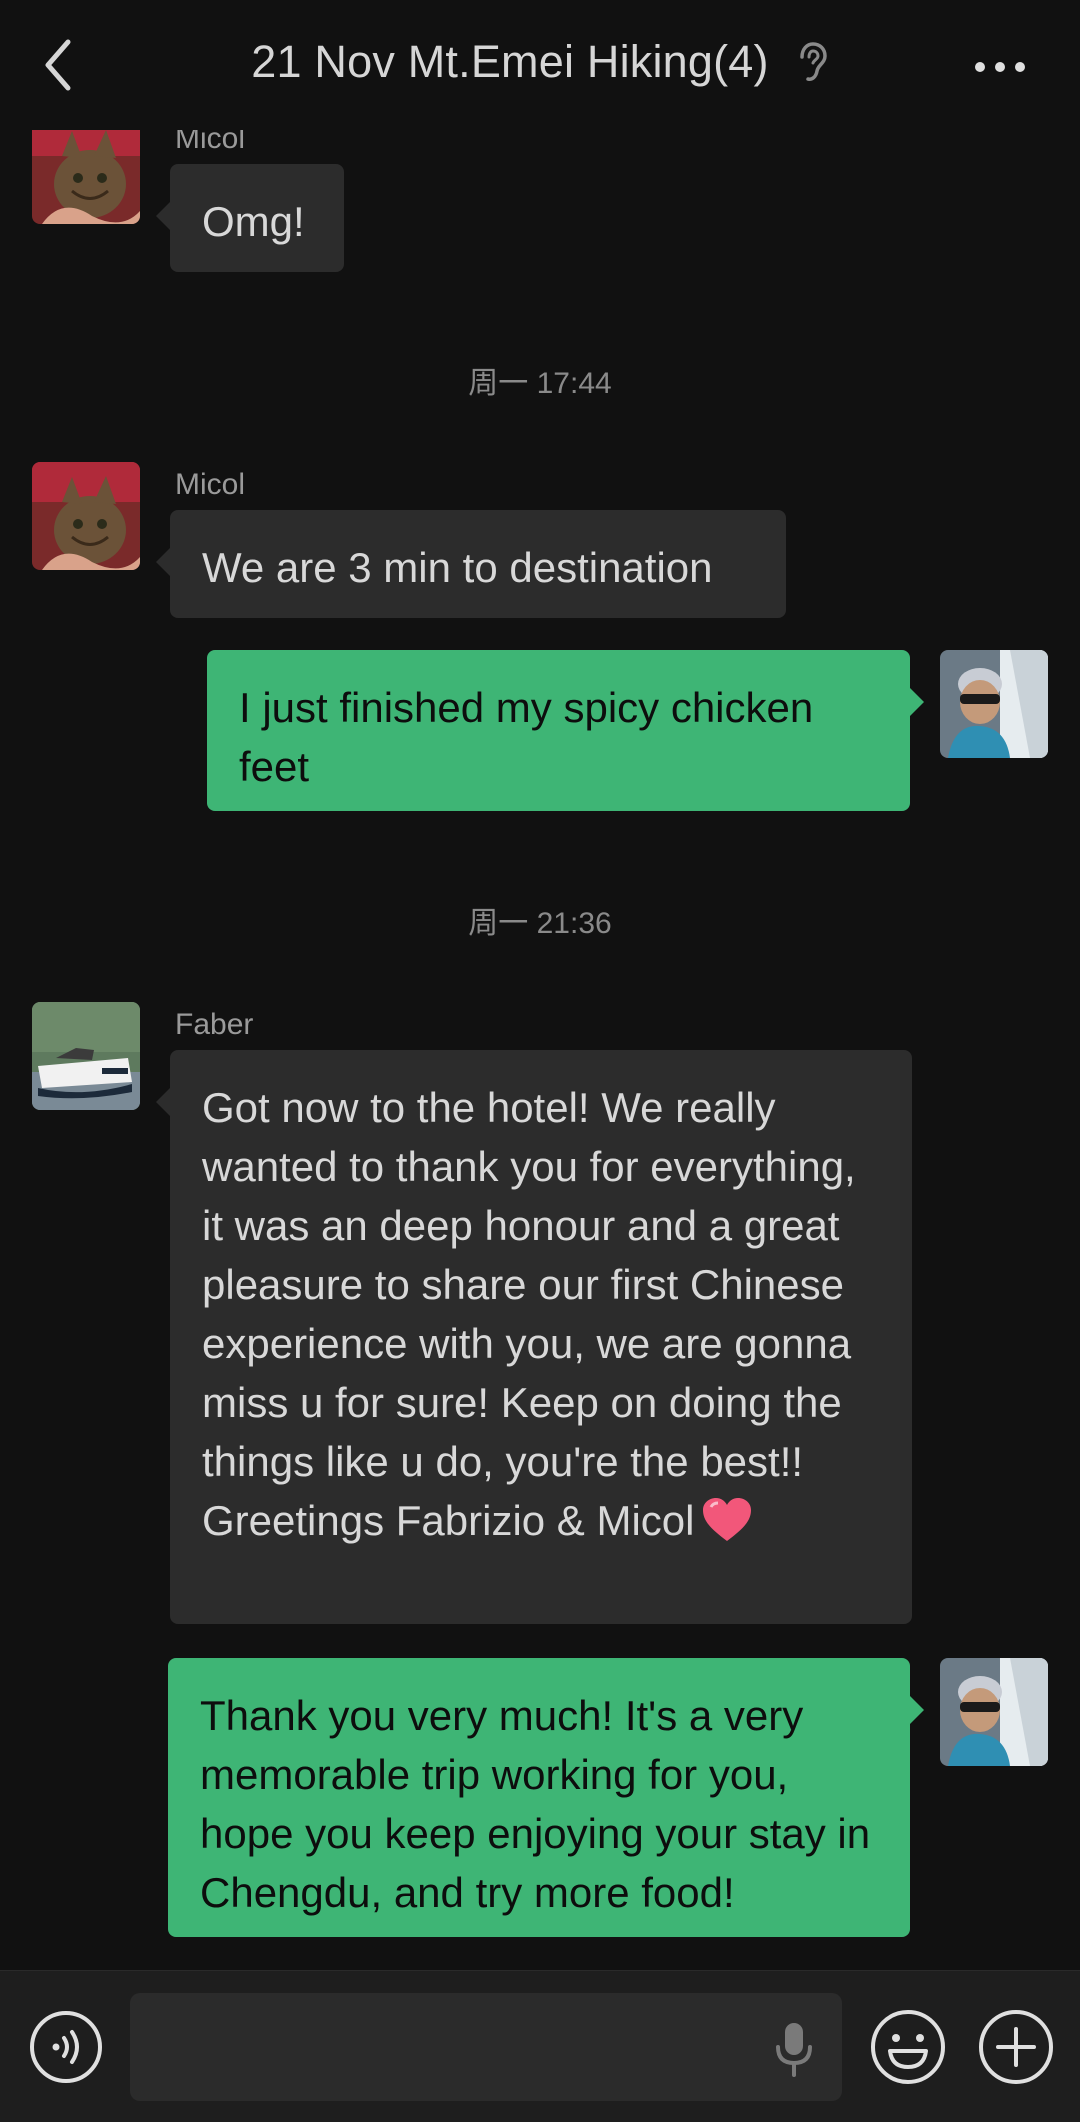 The height and width of the screenshot is (2122, 1080). I want to click on input-bar, so click(540, 2046).